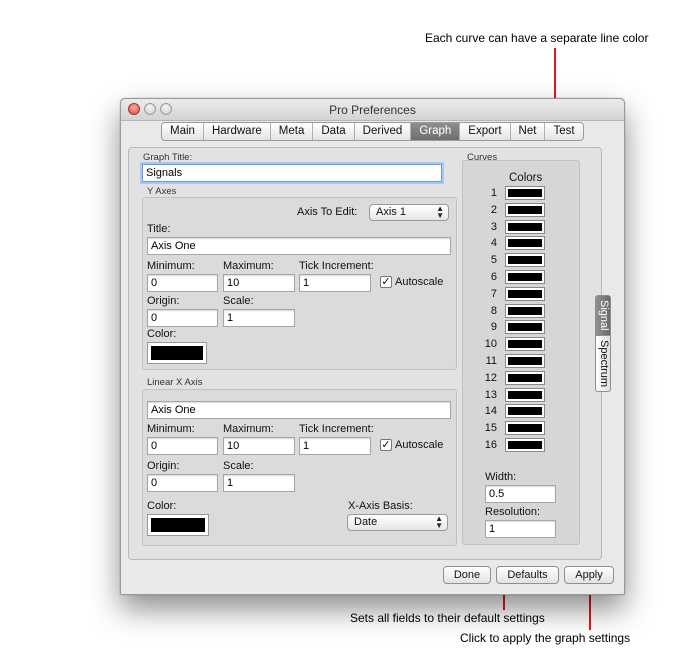 The height and width of the screenshot is (650, 700). What do you see at coordinates (259, 318) in the screenshot?
I see `y-scale-field: 1` at bounding box center [259, 318].